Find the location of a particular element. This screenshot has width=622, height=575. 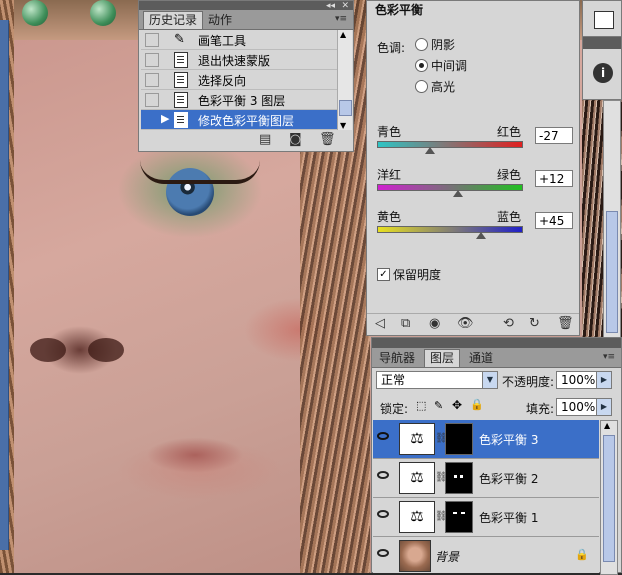

new-document-from-state-icon: ▤ is located at coordinates (265, 139).